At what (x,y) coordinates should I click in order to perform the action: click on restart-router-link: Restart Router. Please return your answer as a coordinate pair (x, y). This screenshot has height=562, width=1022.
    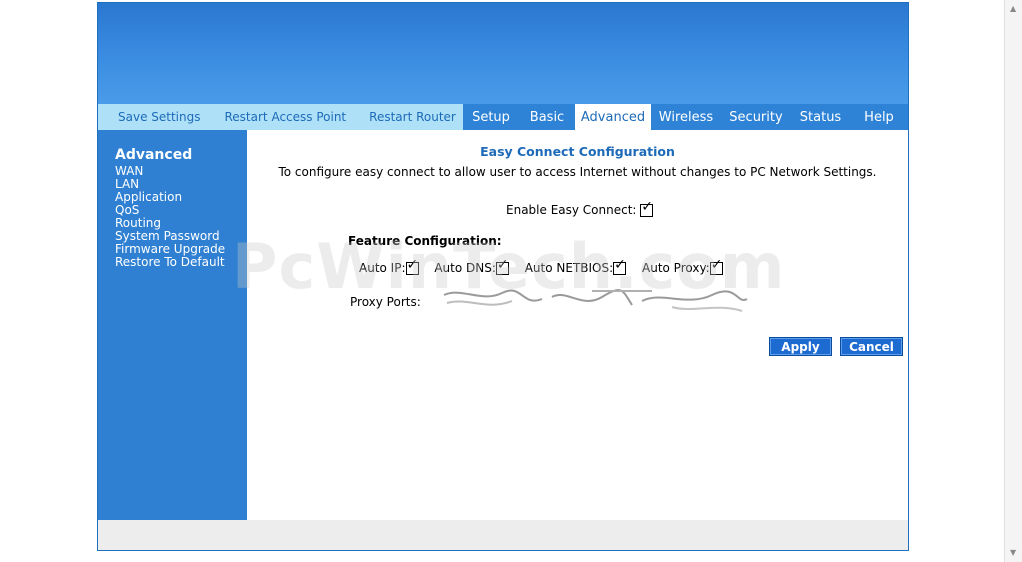
    Looking at the image, I should click on (412, 117).